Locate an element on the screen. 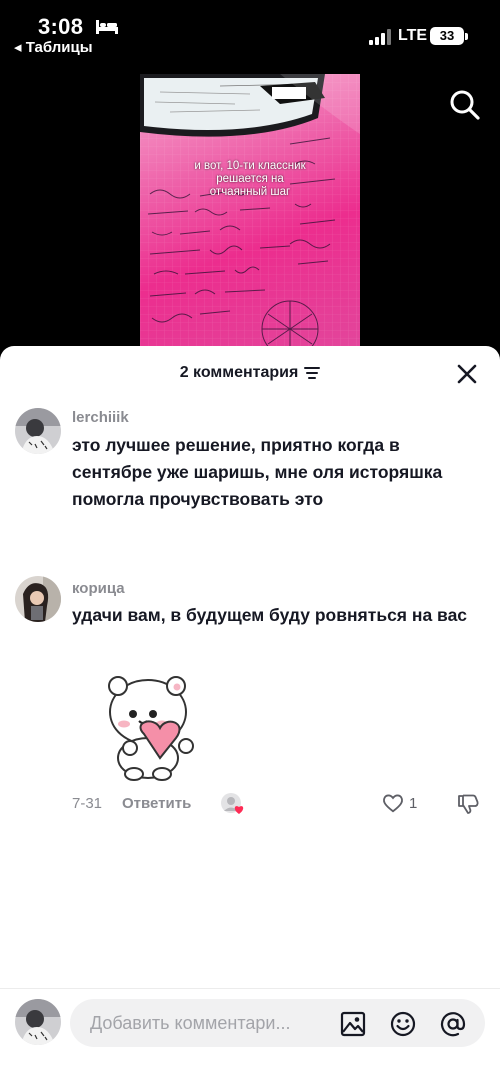 Image resolution: width=500 pixels, height=1084 pixels. bear-heart-sticker is located at coordinates (151, 728).